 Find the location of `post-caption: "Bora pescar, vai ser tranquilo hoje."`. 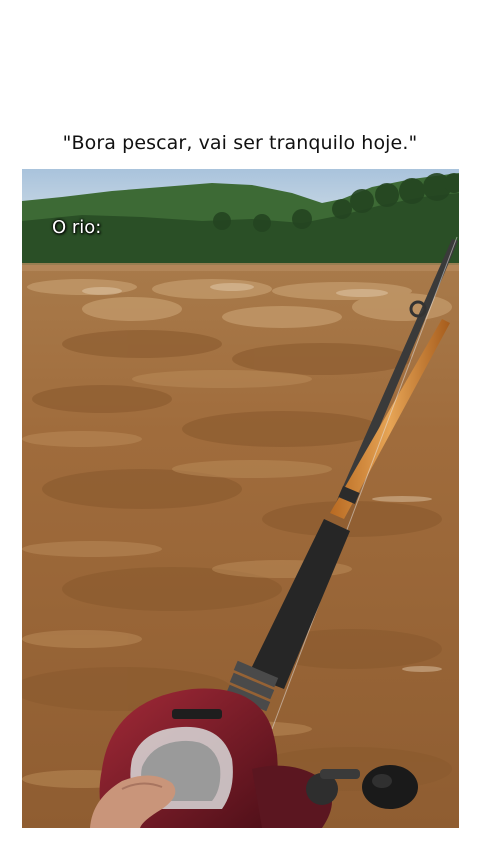

post-caption: "Bora pescar, vai ser tranquilo hoje." is located at coordinates (240, 143).